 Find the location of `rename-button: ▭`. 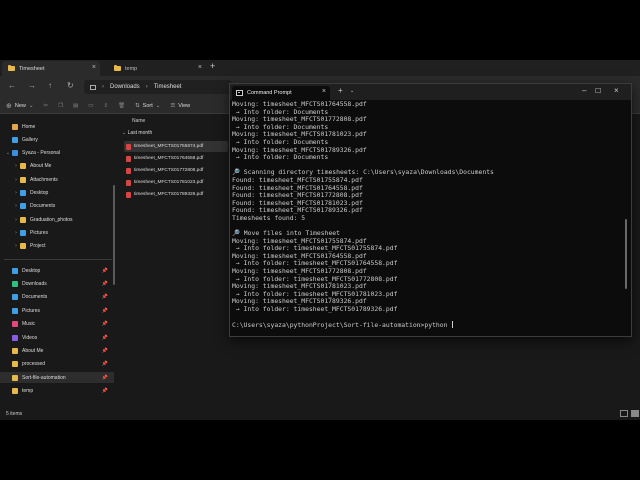

rename-button: ▭ is located at coordinates (90, 106).